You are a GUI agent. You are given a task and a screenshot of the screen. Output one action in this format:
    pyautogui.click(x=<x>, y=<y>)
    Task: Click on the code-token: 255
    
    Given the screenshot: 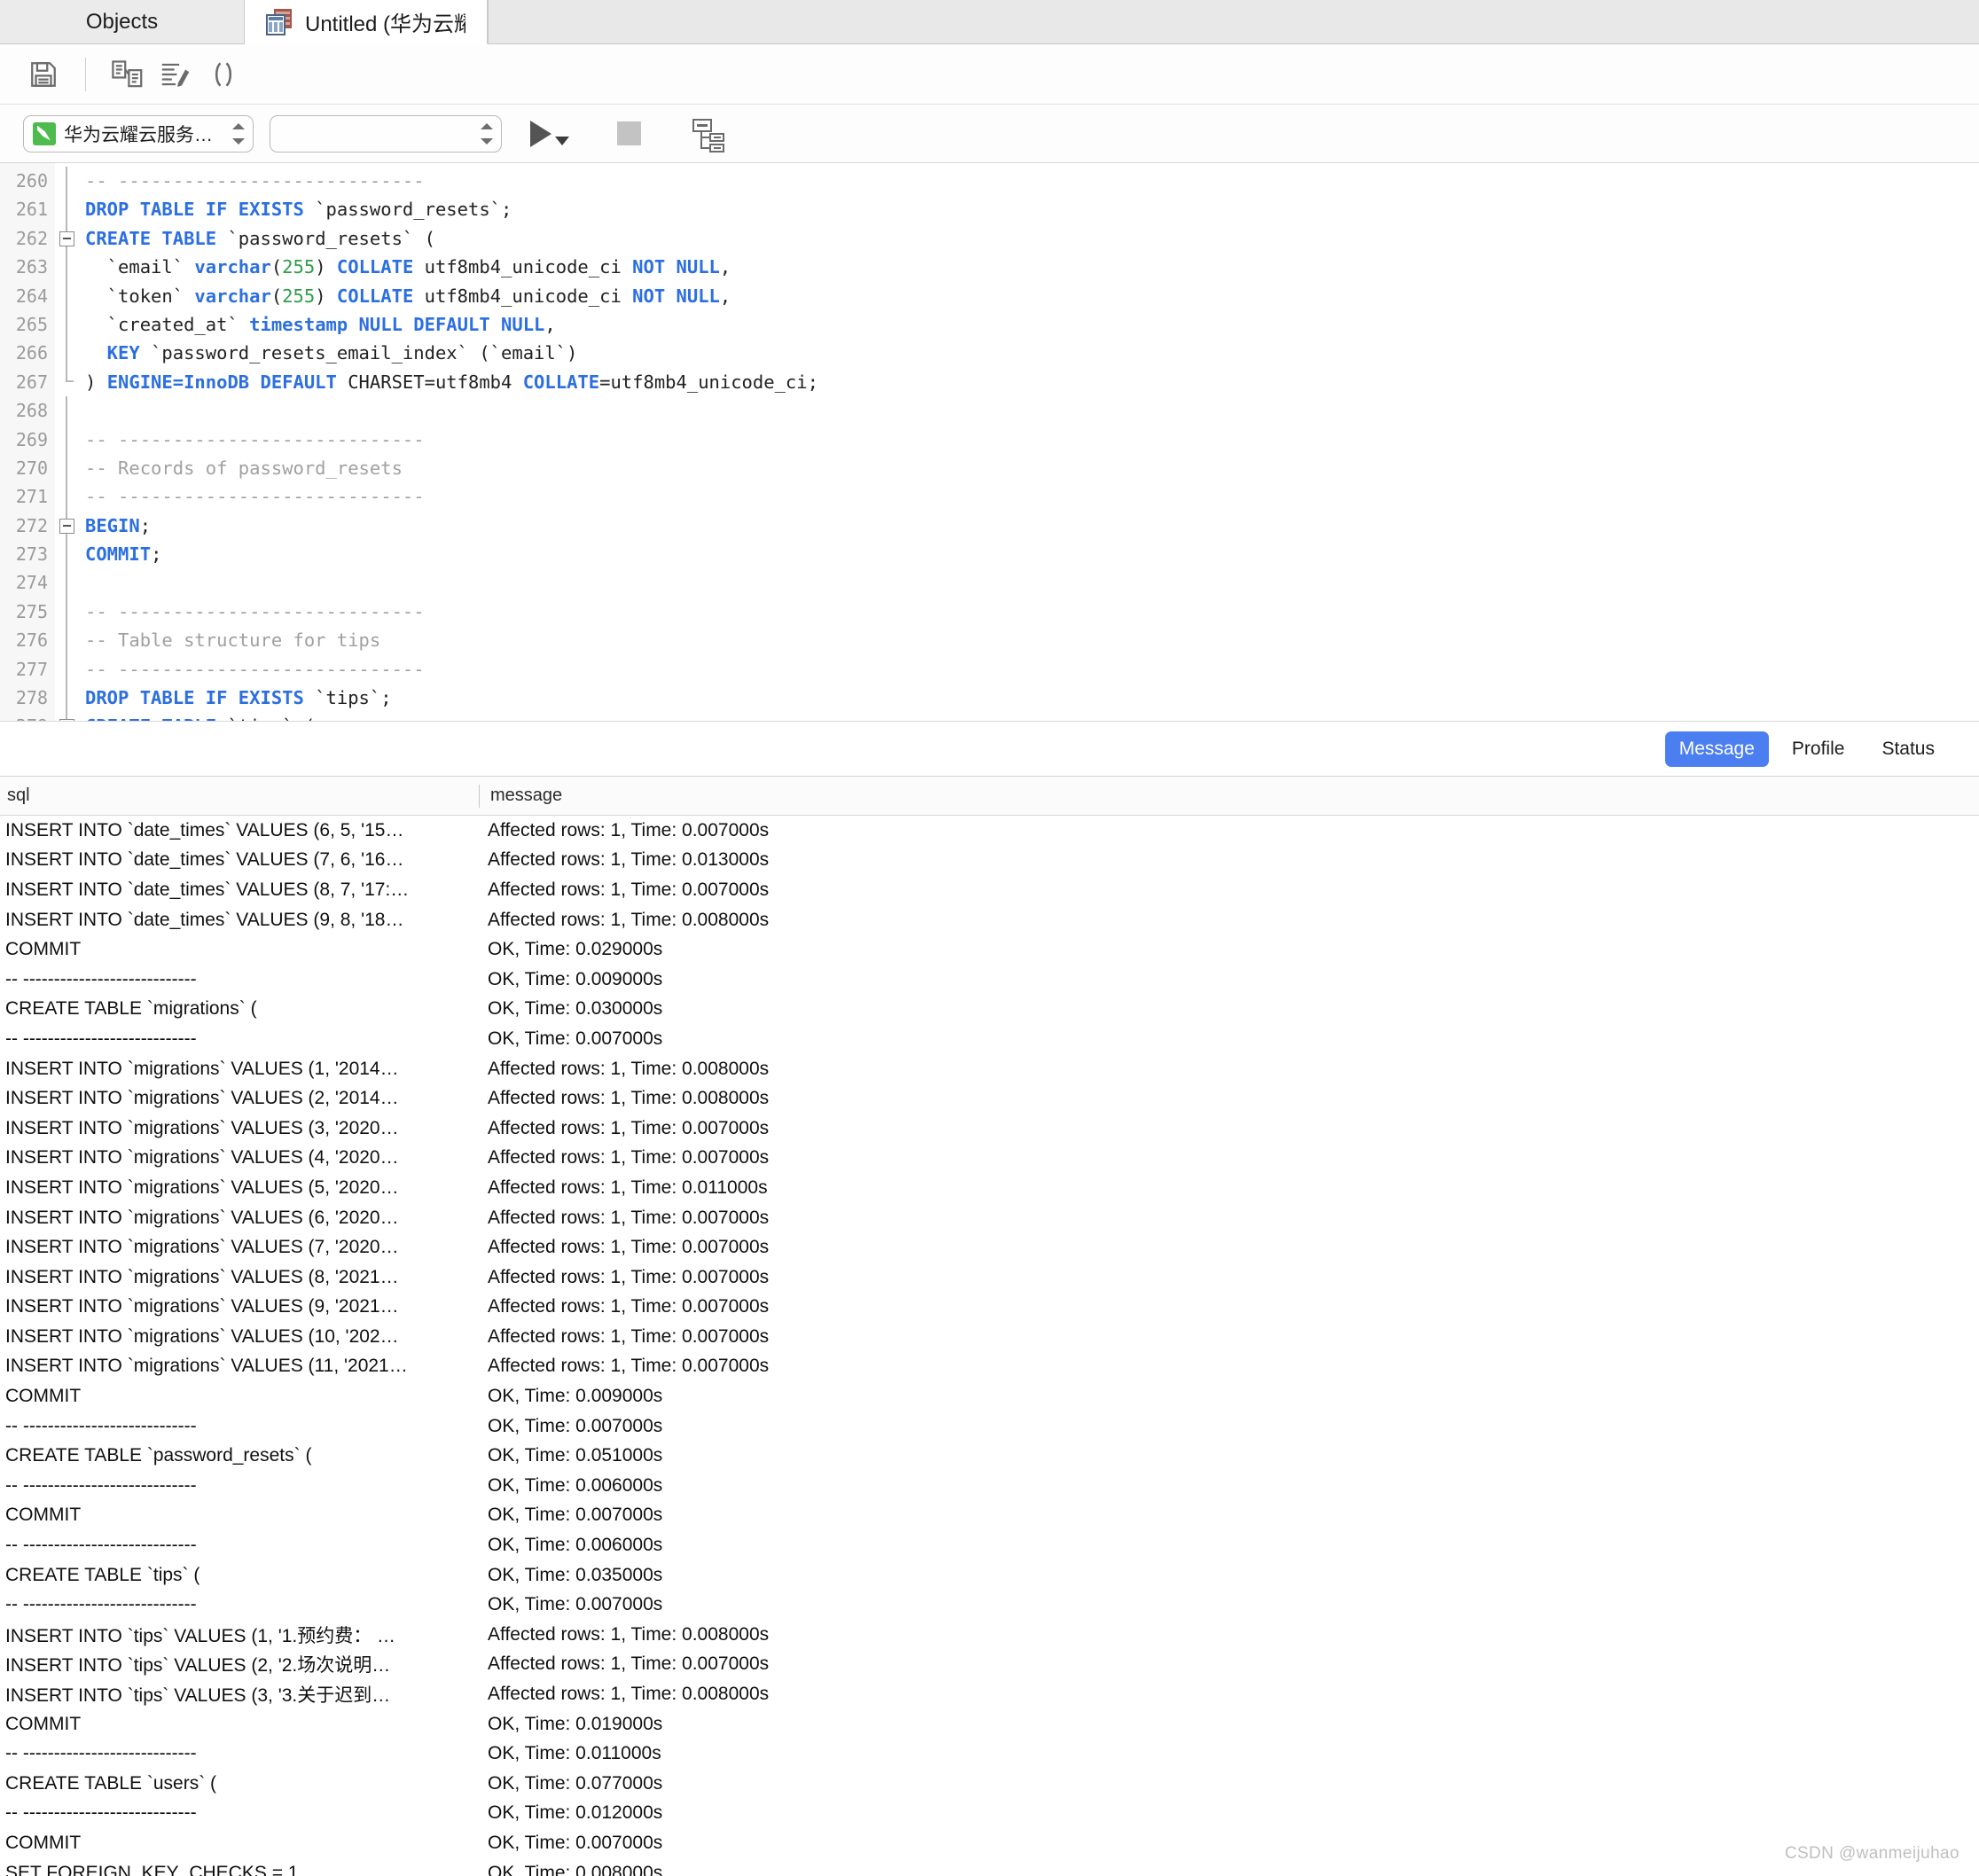 What is the action you would take?
    pyautogui.click(x=299, y=296)
    